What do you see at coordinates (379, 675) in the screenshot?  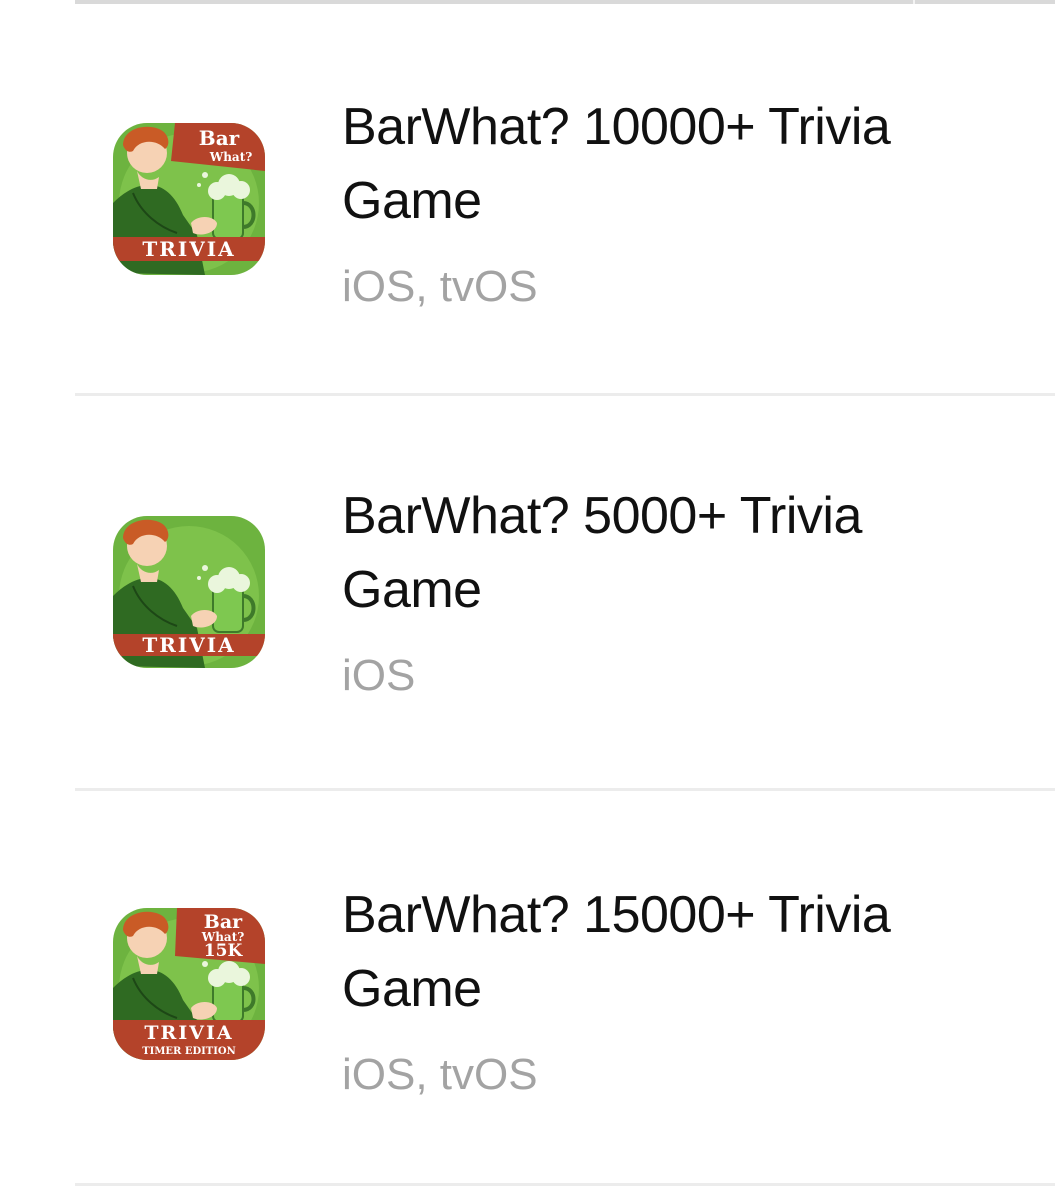 I see `app-platforms: iOS` at bounding box center [379, 675].